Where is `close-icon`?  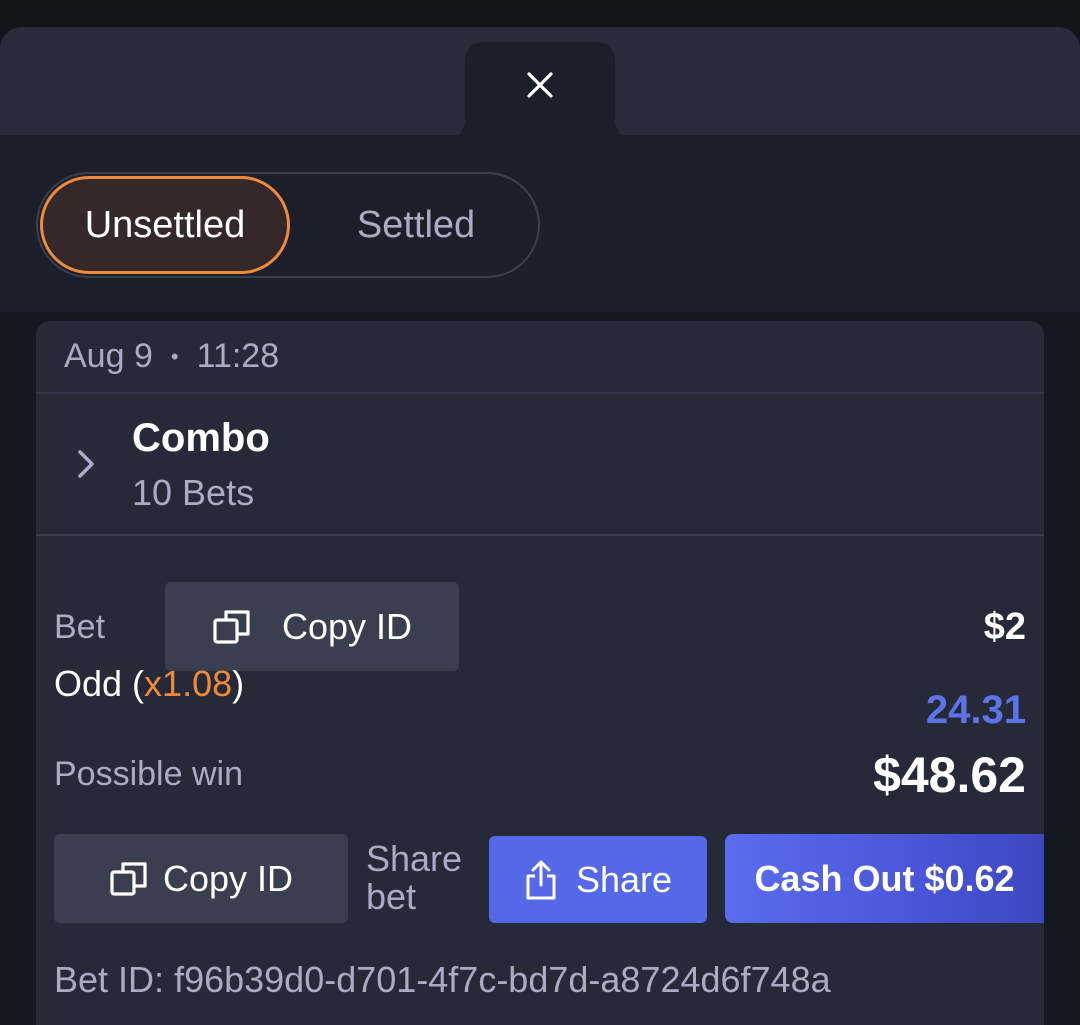
close-icon is located at coordinates (540, 85).